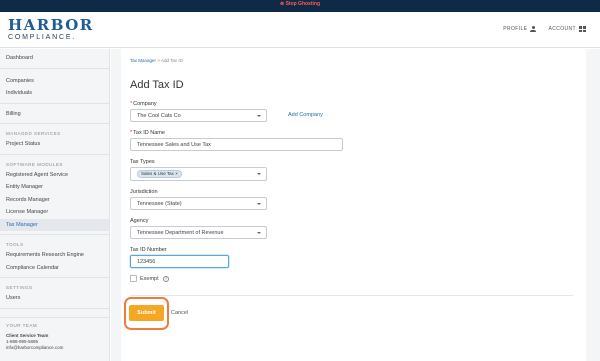 The height and width of the screenshot is (361, 600). What do you see at coordinates (176, 173) in the screenshot?
I see `tag-remove-icon: ×` at bounding box center [176, 173].